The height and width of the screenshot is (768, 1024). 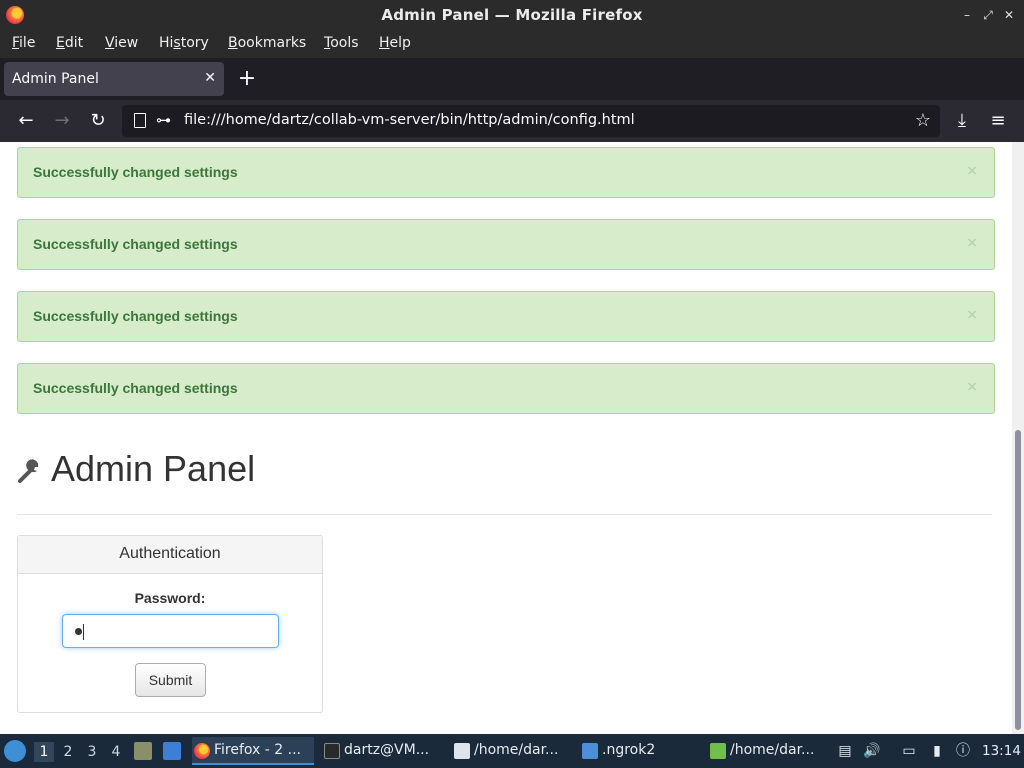 What do you see at coordinates (1018, 580) in the screenshot?
I see `scrollbar-thumb` at bounding box center [1018, 580].